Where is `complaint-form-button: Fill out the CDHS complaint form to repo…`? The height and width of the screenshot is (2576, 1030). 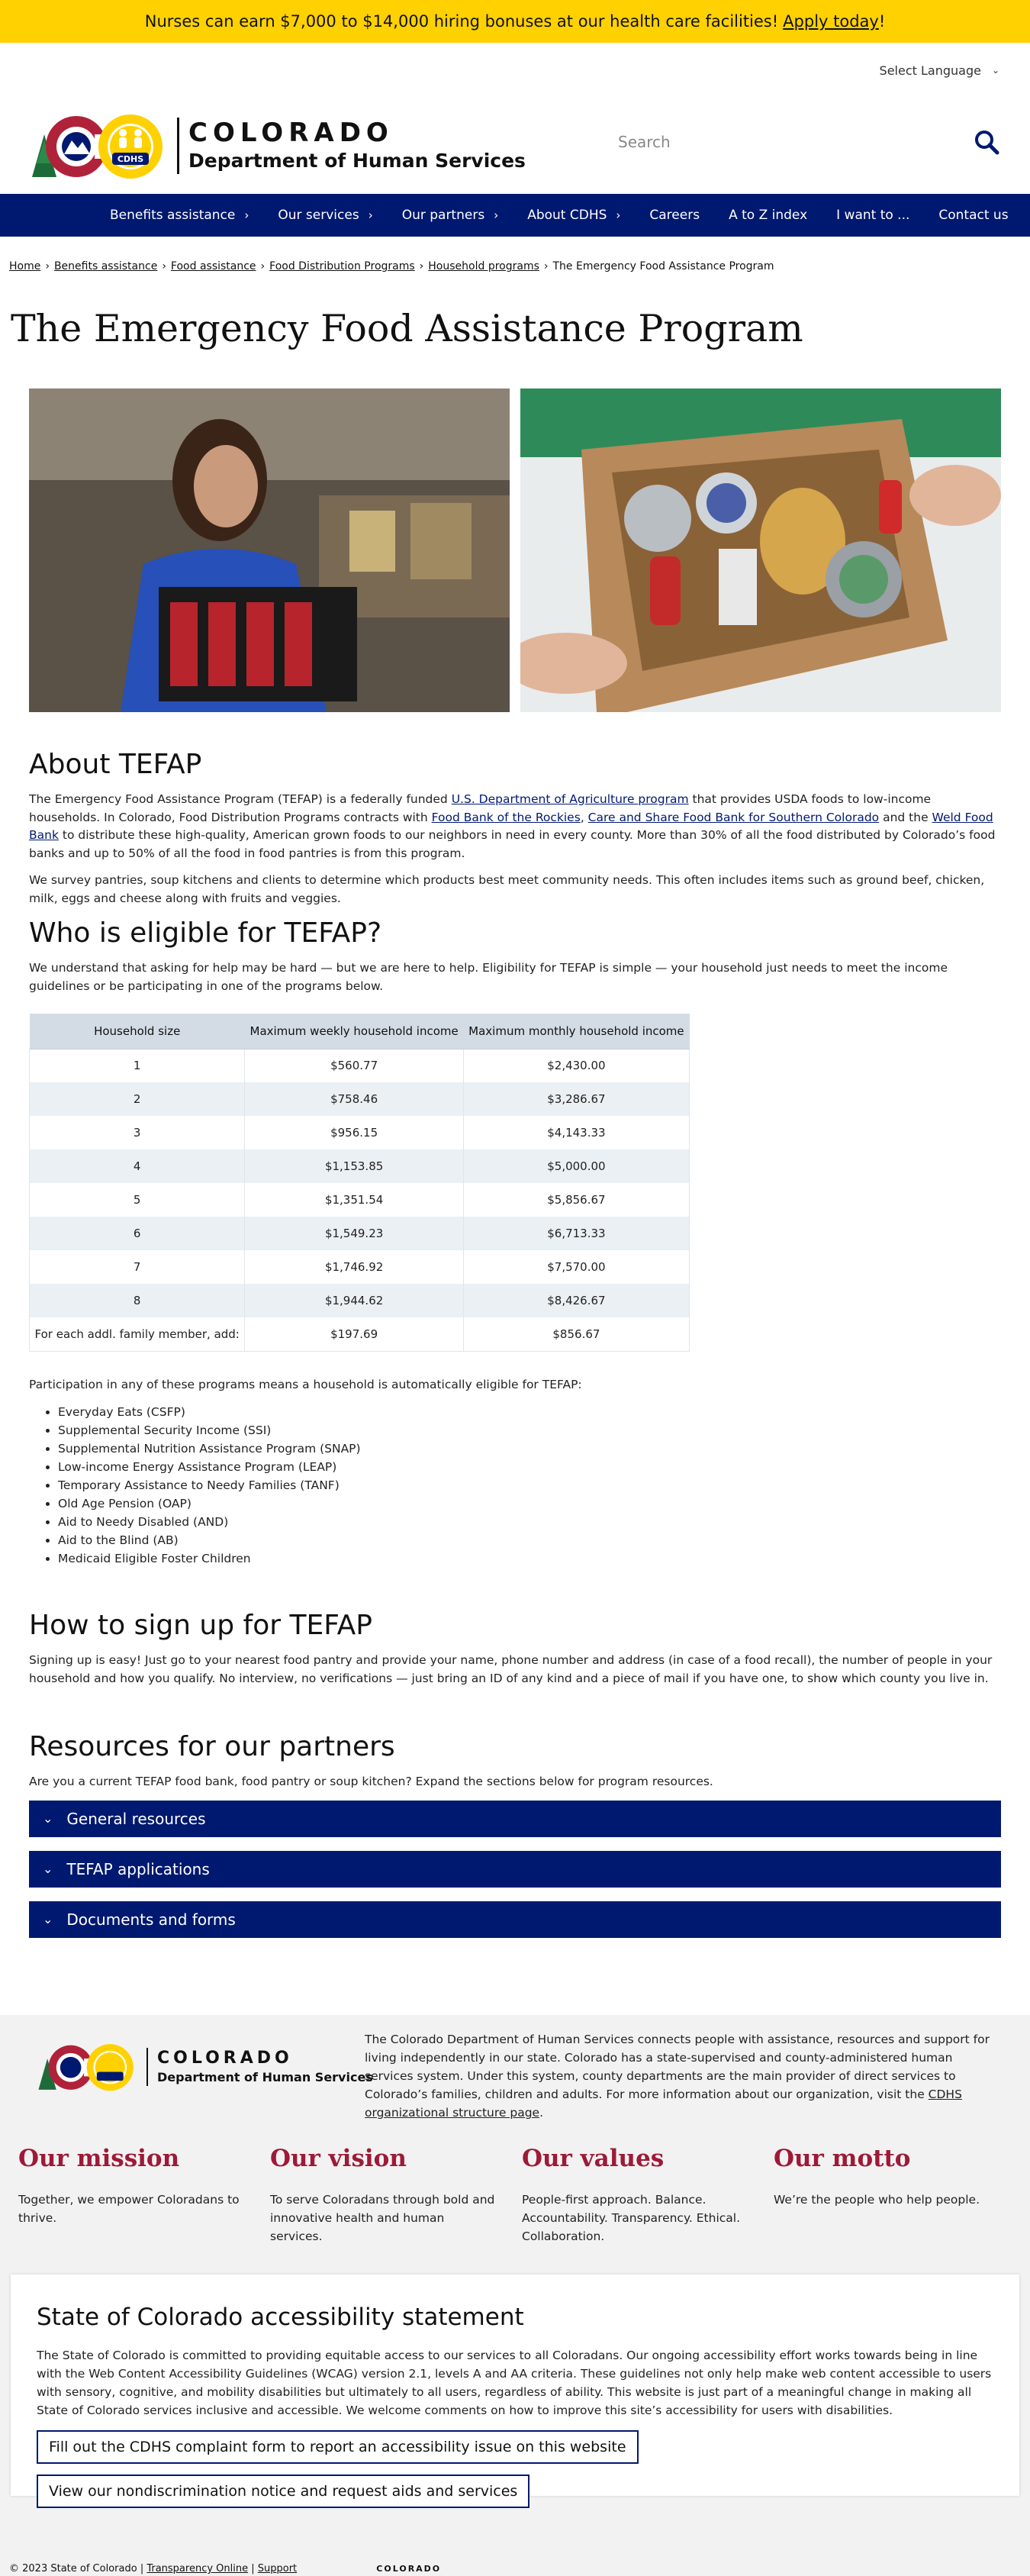
complaint-form-button: Fill out the CDHS complaint form to repo… is located at coordinates (338, 2447).